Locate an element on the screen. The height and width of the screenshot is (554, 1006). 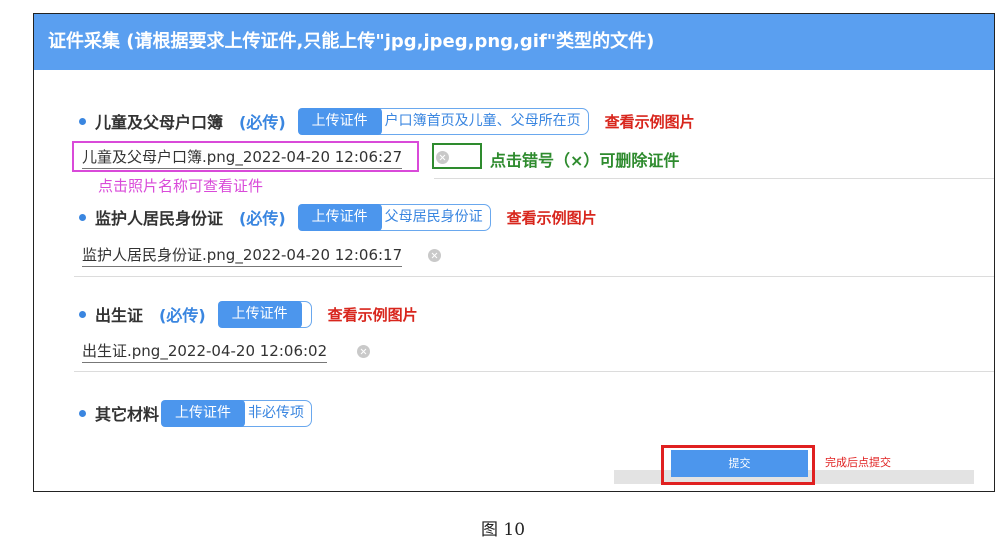
upload-hint: 户口簿首页及儿童、父母所在页 is located at coordinates (481, 121).